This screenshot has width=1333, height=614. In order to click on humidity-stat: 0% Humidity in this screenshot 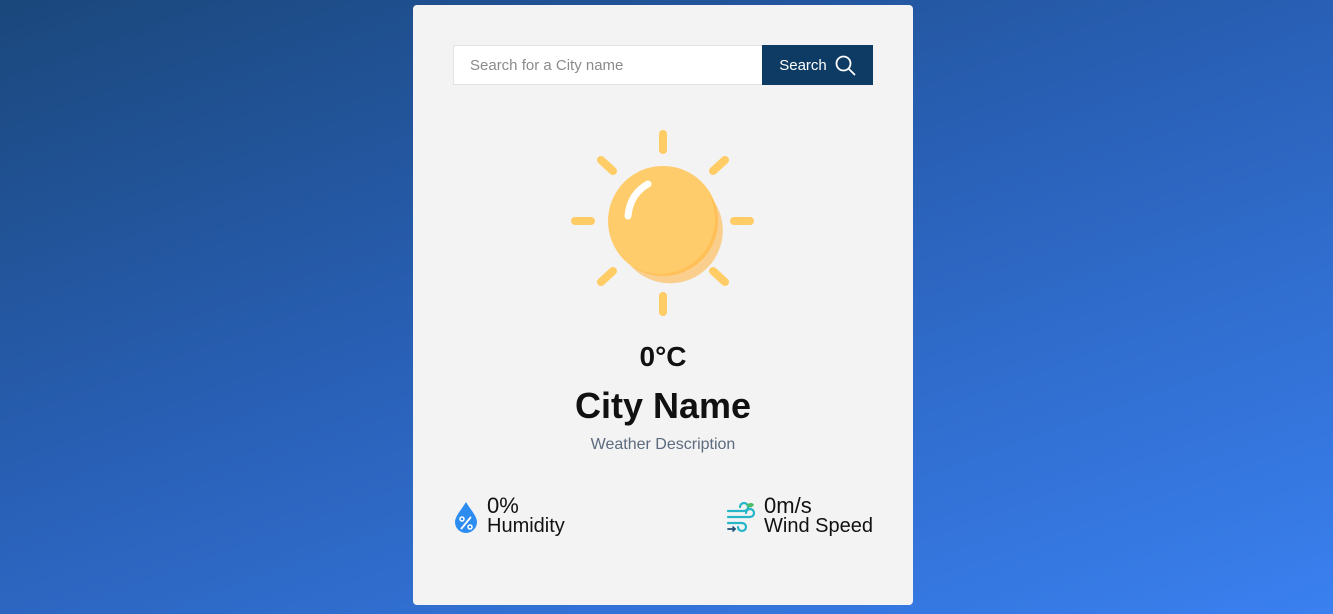, I will do `click(509, 516)`.